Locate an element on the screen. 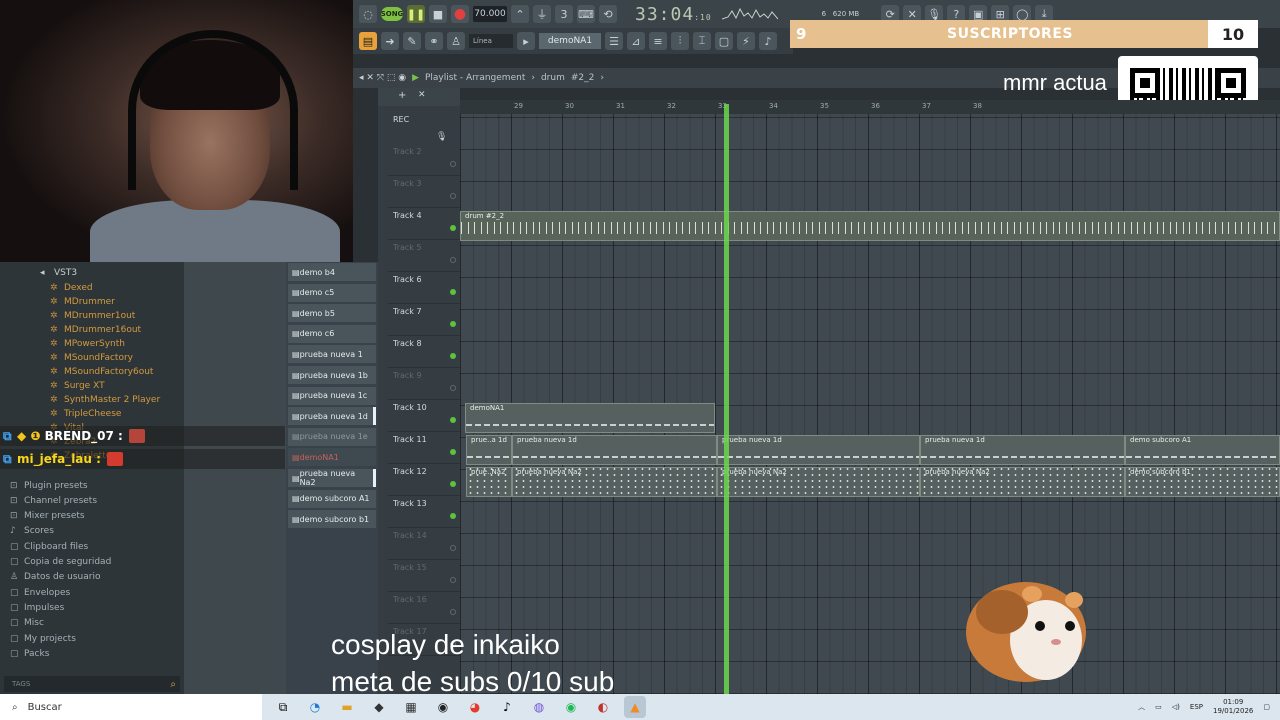 The width and height of the screenshot is (1280, 720). loop-record-icon: ⟲ is located at coordinates (608, 14).